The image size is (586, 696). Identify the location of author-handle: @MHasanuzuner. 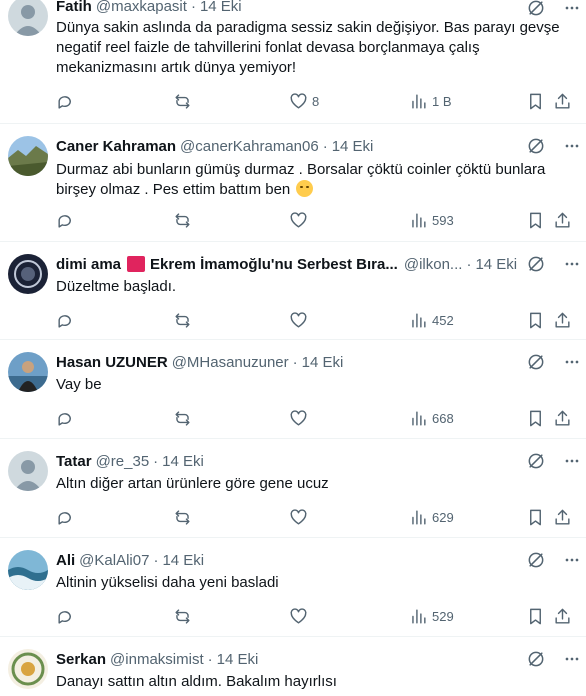
(230, 362).